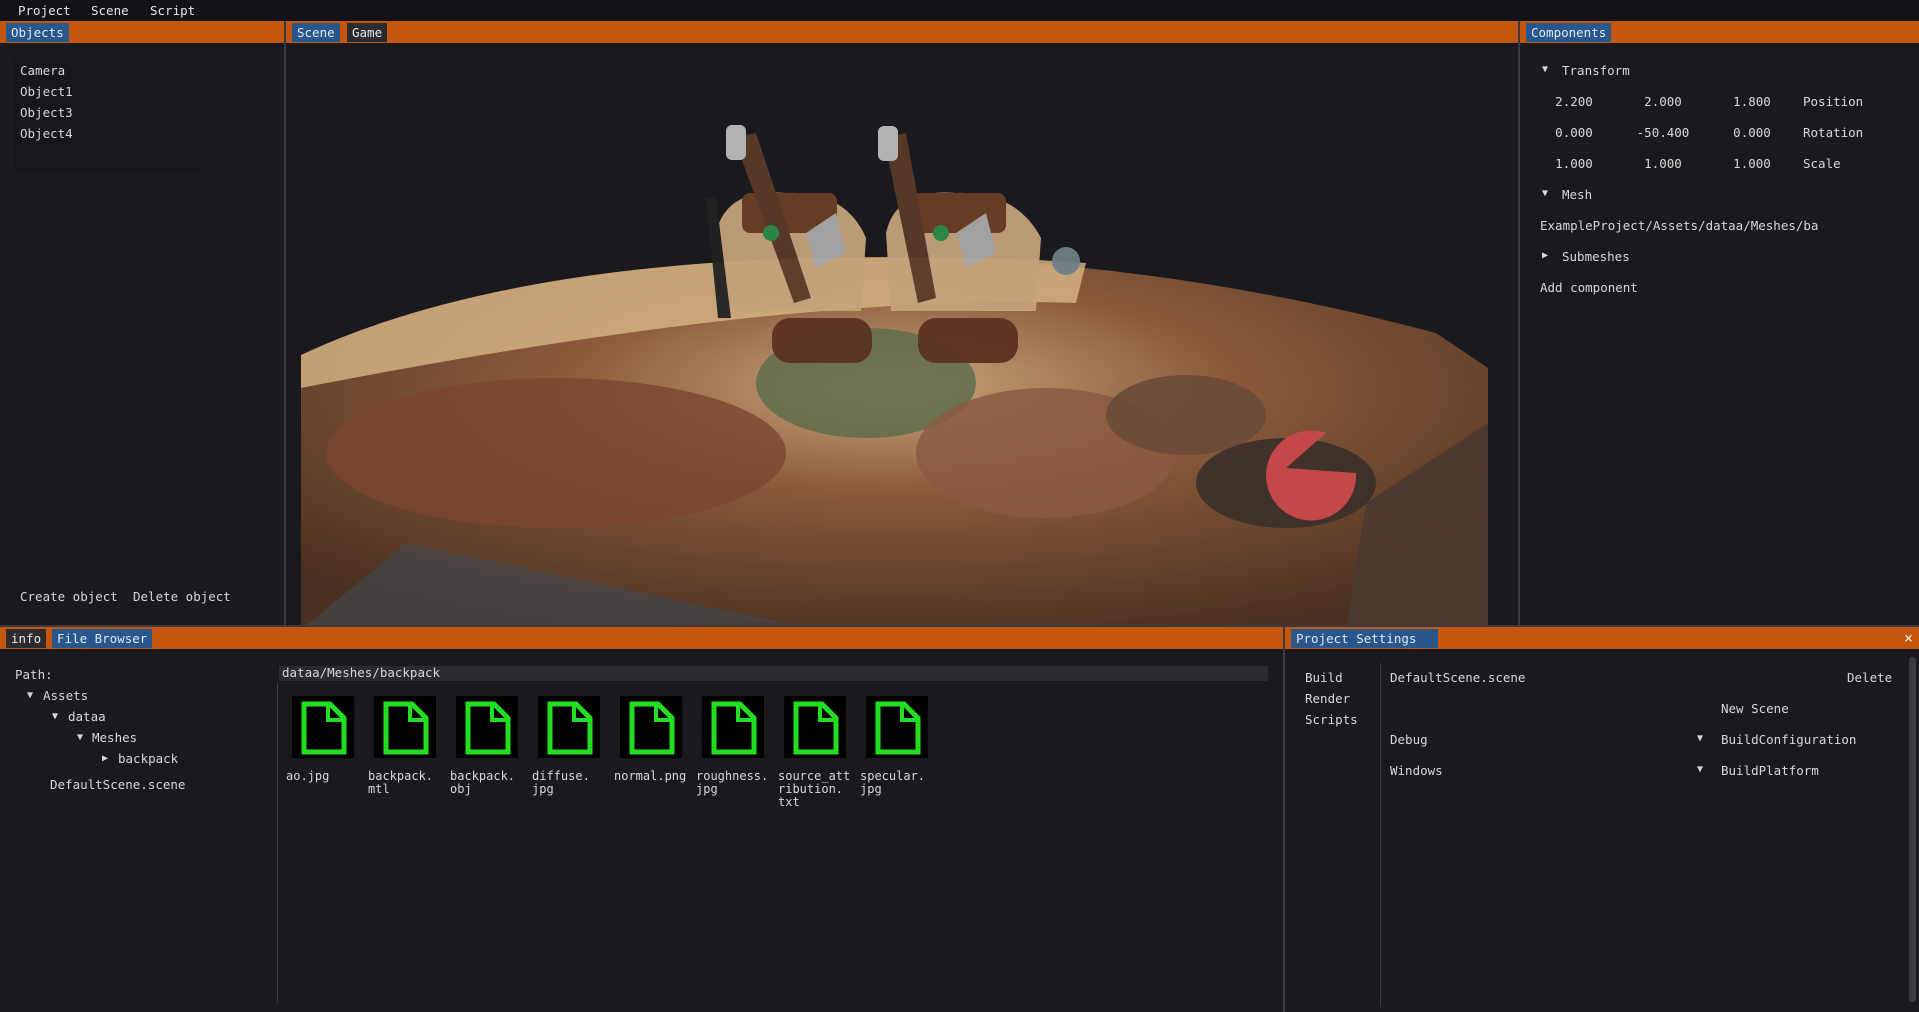 This screenshot has width=1919, height=1012. What do you see at coordinates (1752, 163) in the screenshot?
I see `scale-z-field: 1.000` at bounding box center [1752, 163].